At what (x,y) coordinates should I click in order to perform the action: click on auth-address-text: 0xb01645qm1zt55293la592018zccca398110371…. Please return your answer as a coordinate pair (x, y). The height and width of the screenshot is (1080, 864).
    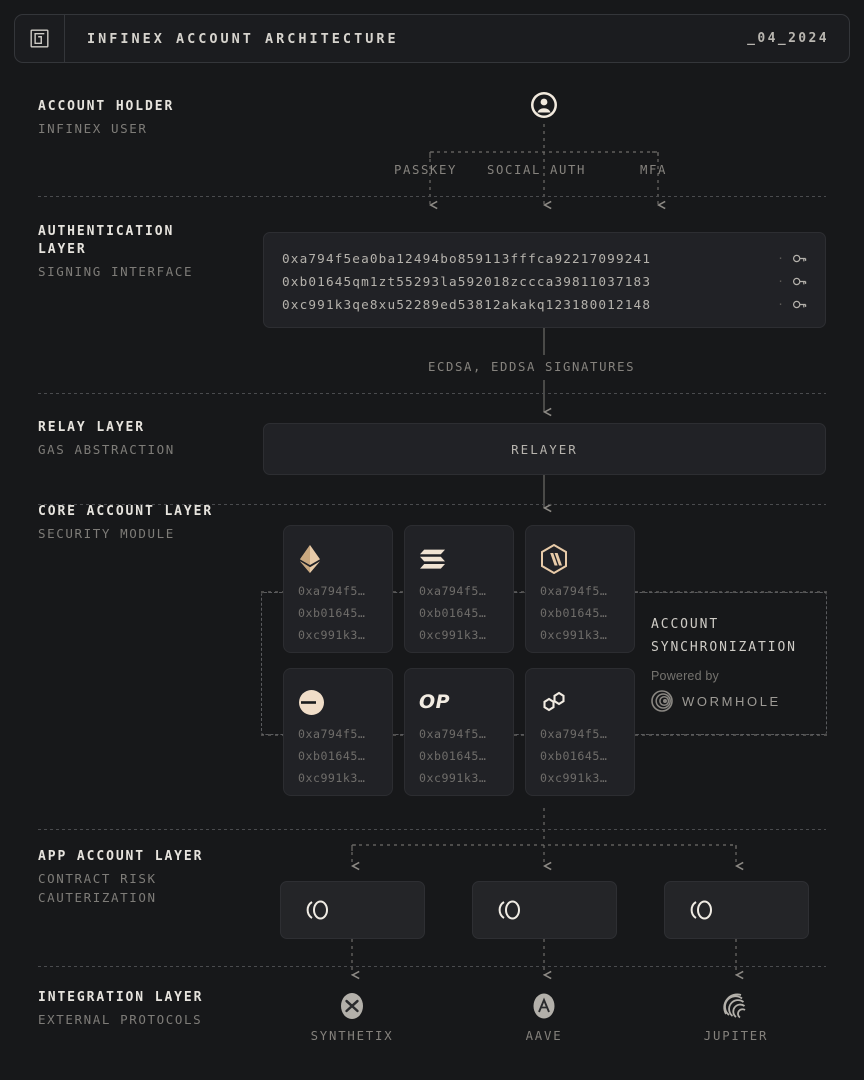
    Looking at the image, I should click on (467, 281).